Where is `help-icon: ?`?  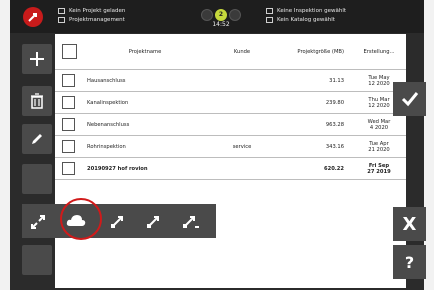
help-icon: ? is located at coordinates (409, 262).